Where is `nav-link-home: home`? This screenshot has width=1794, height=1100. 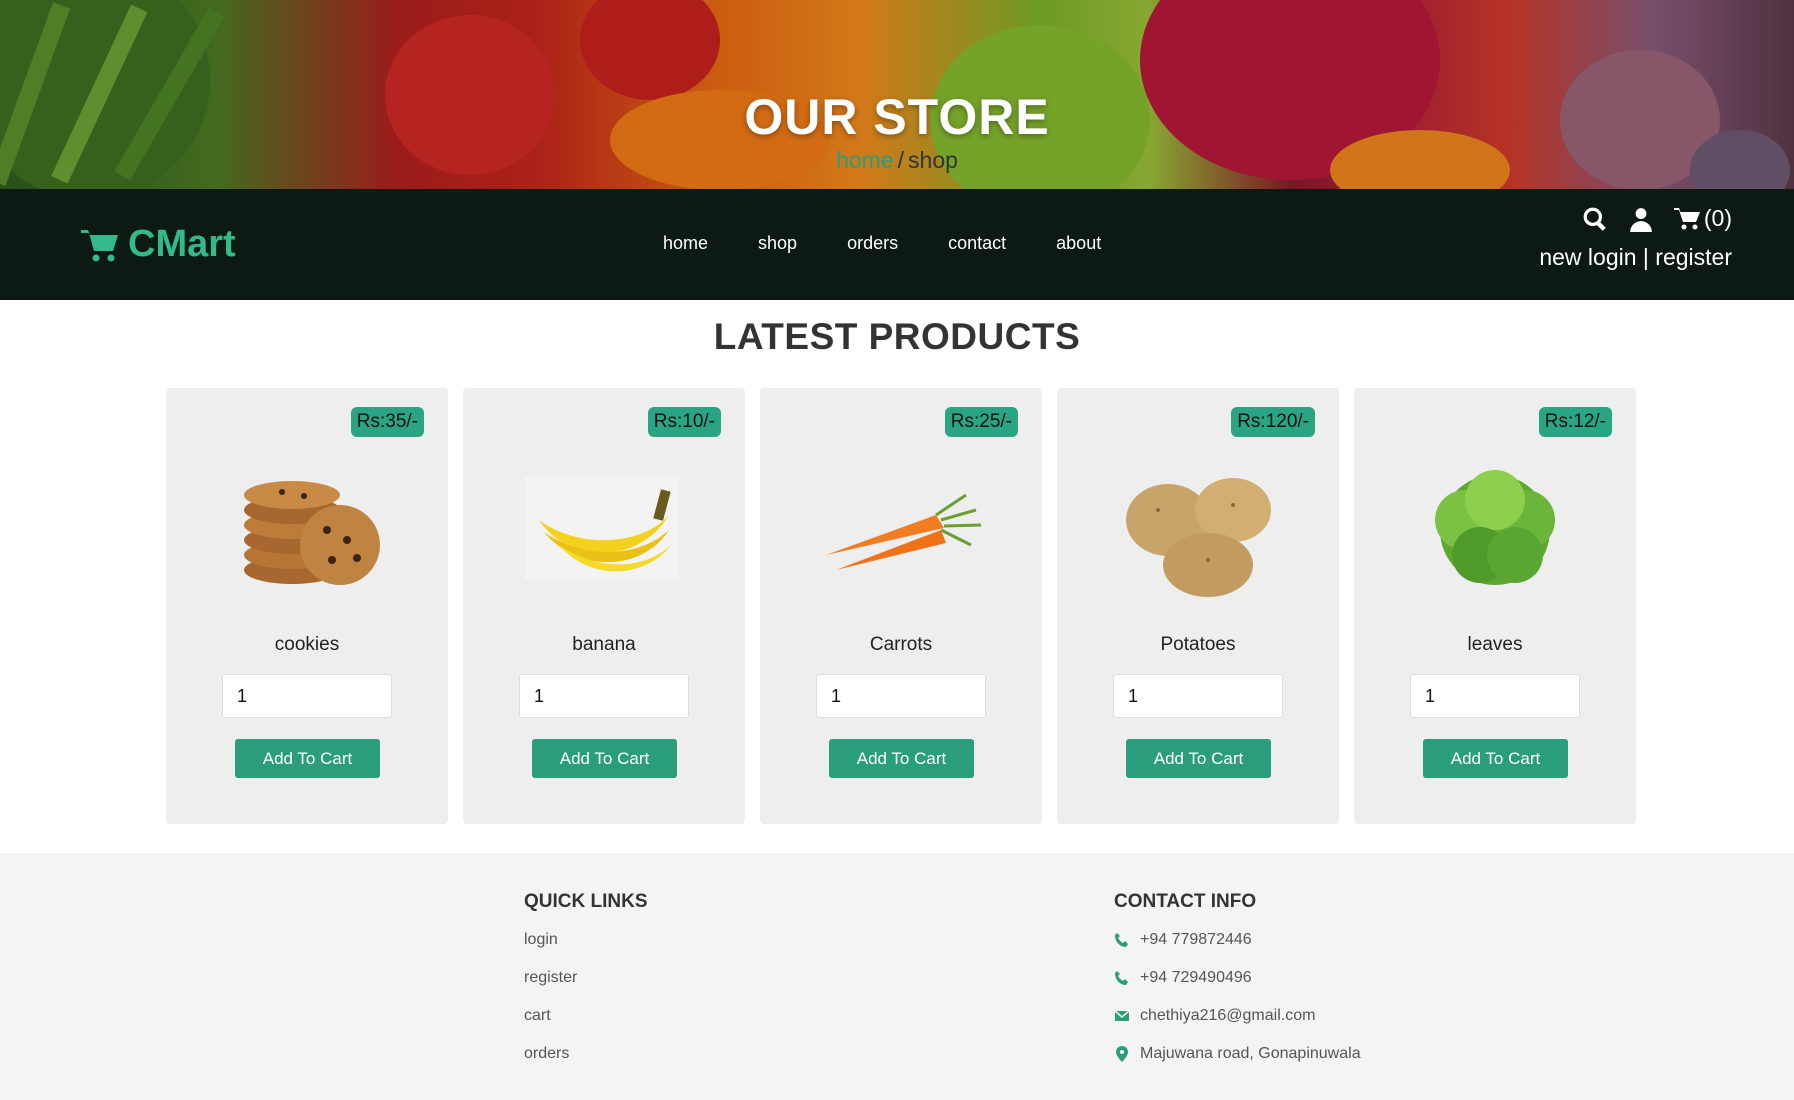
nav-link-home: home is located at coordinates (685, 243).